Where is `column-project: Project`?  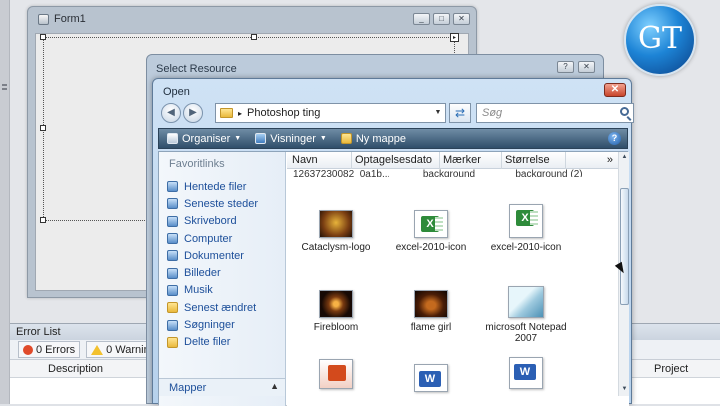 column-project: Project is located at coordinates (671, 369).